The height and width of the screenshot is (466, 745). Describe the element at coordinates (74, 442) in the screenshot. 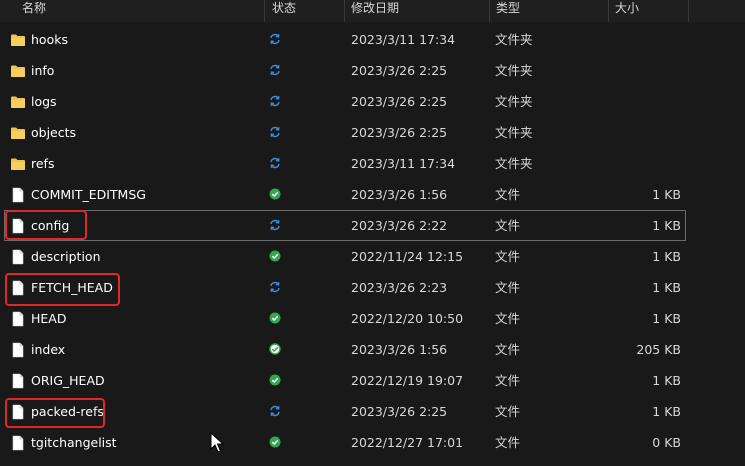

I see `file-name: tgitchangelist` at that location.